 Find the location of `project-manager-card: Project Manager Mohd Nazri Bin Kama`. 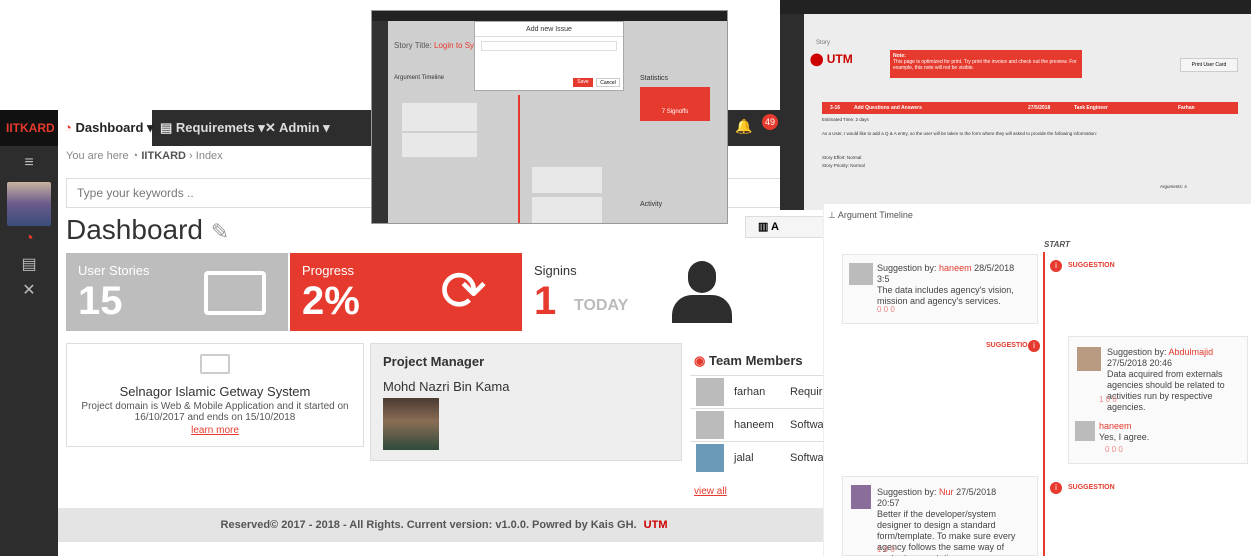

project-manager-card: Project Manager Mohd Nazri Bin Kama is located at coordinates (526, 402).